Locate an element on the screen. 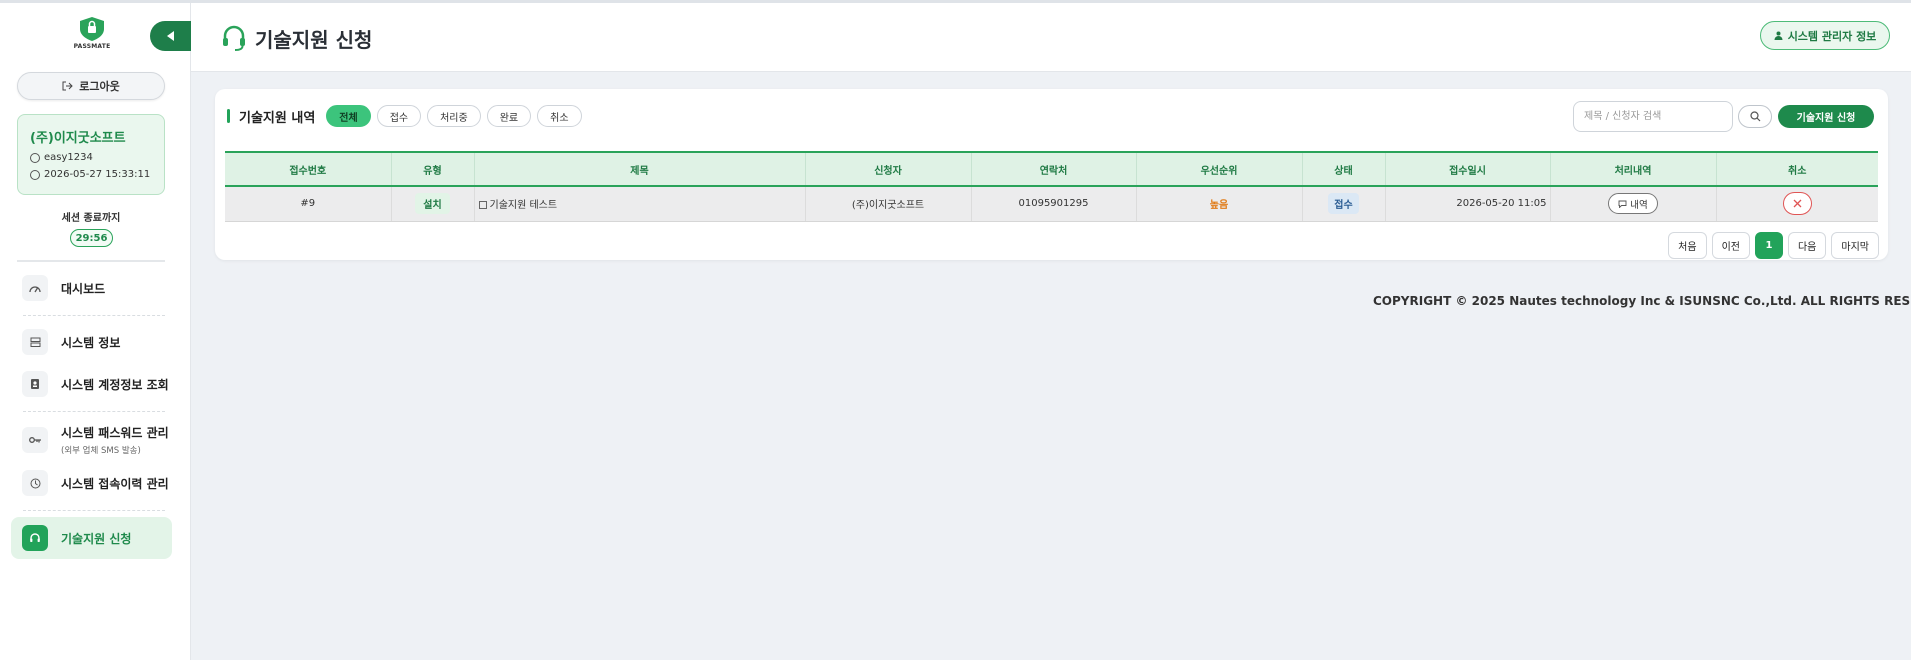  filter-completed: 완료 is located at coordinates (509, 116).